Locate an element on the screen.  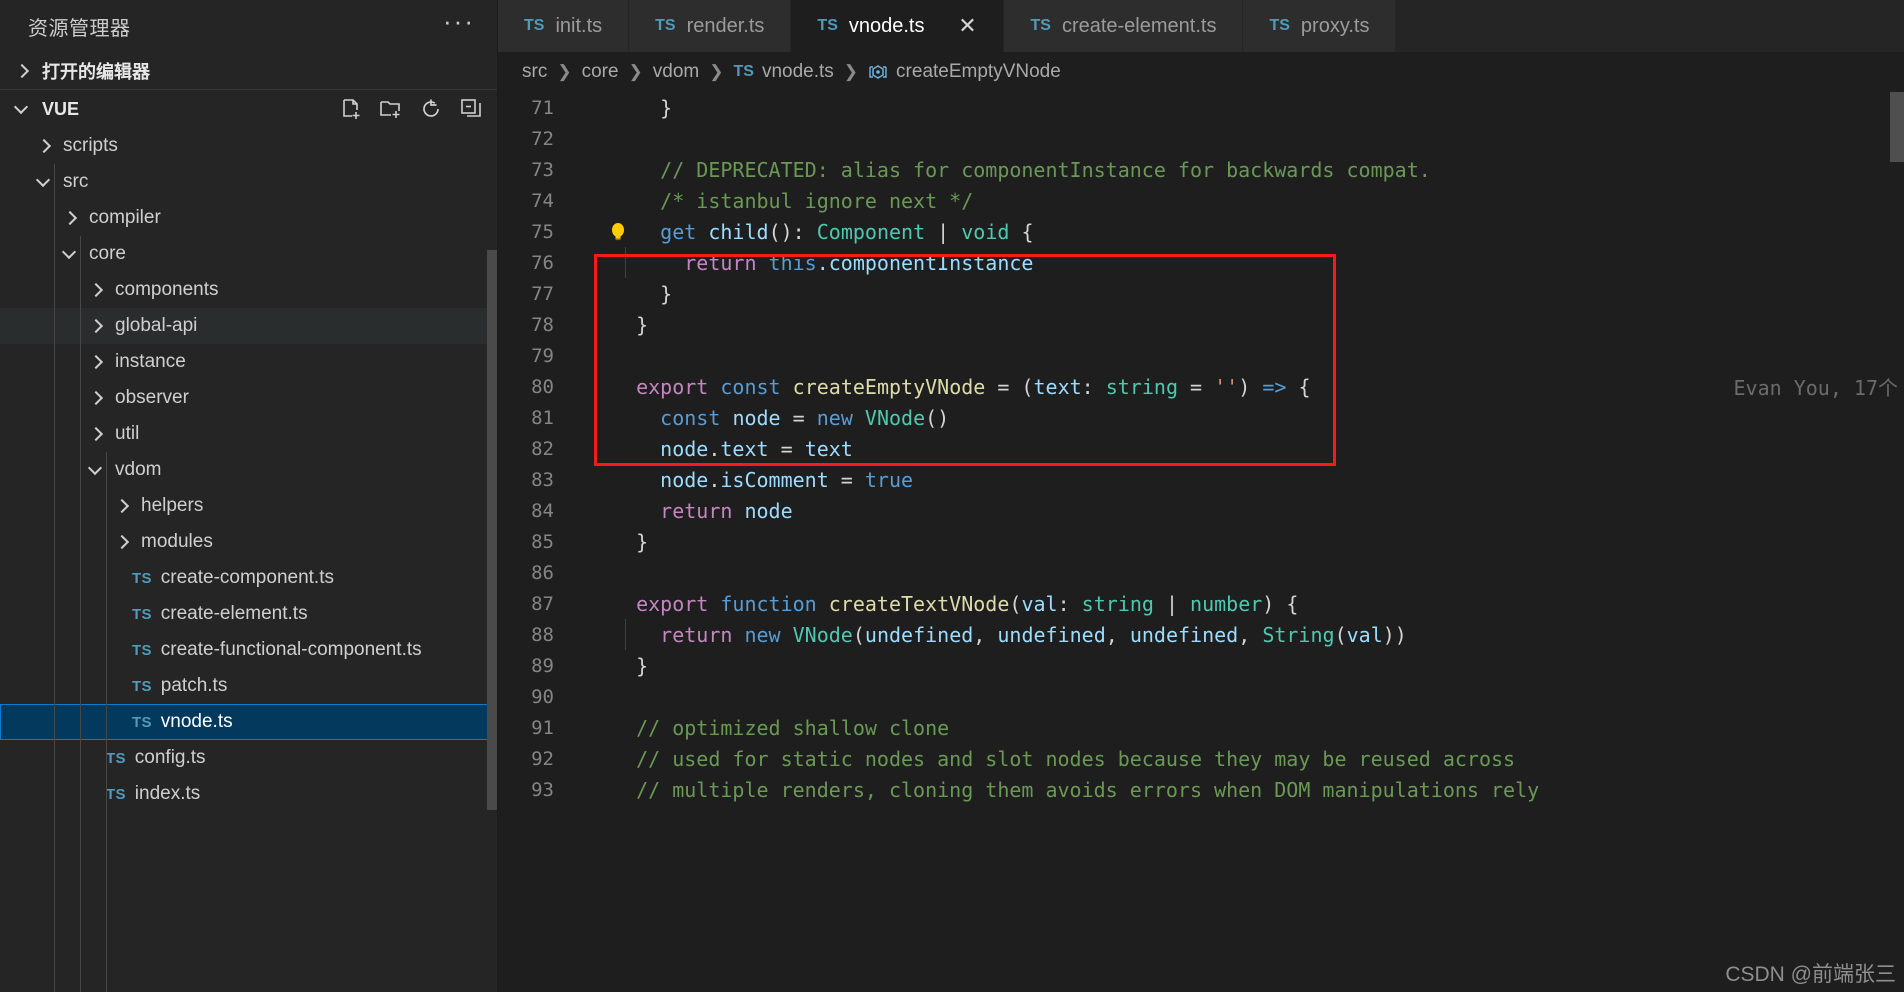
new-folder-icon is located at coordinates (391, 109).